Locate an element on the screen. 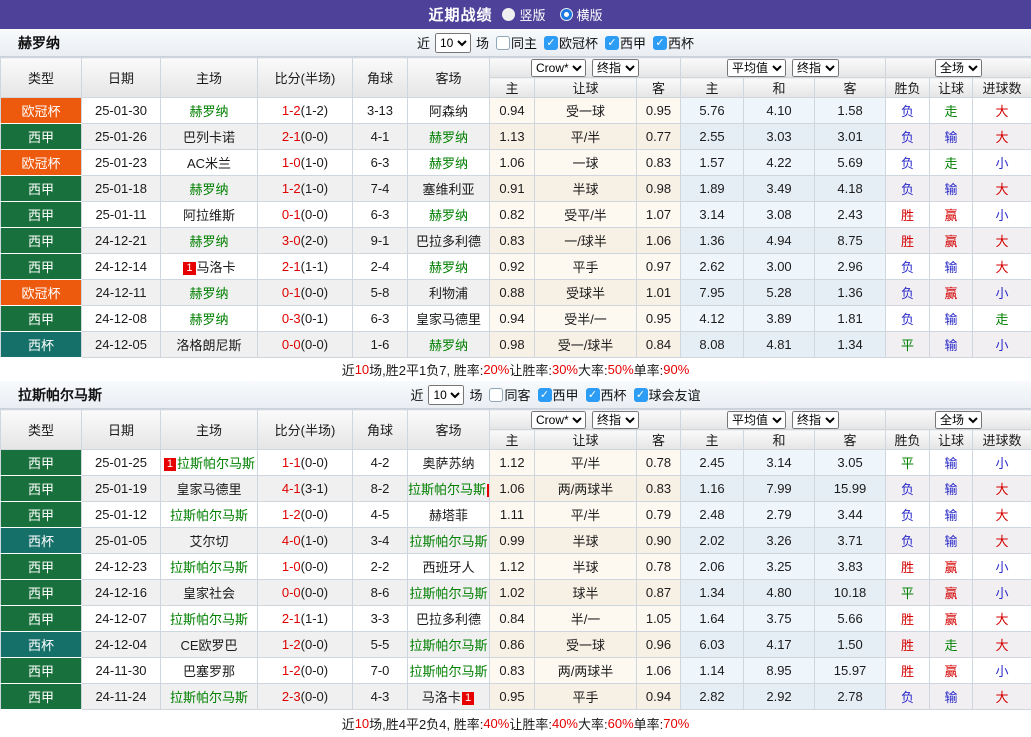 The image size is (1031, 737). result-handicap: 输 is located at coordinates (951, 345).